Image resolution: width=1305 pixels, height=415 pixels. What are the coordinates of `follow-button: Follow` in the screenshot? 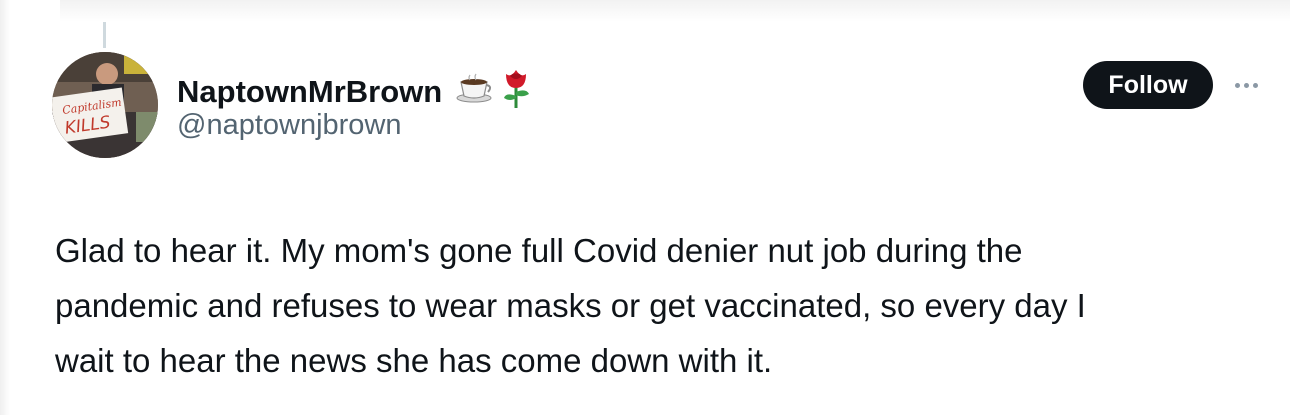 It's located at (1148, 85).